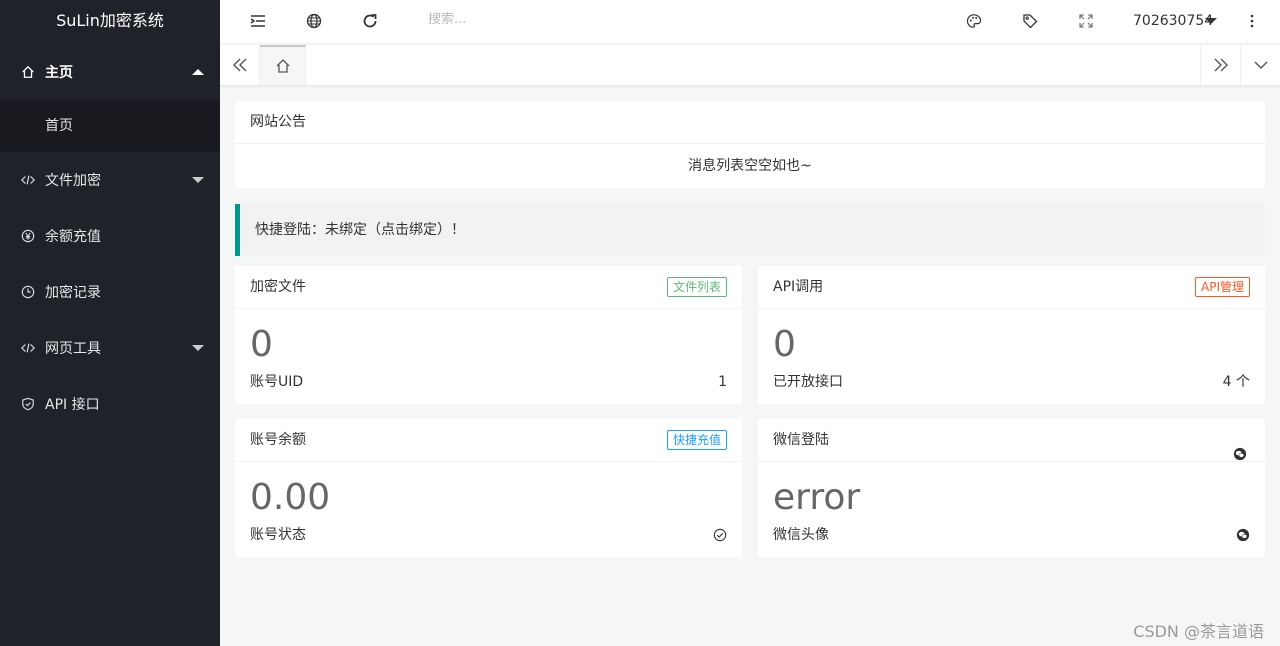  I want to click on sidebar-item-label: 主页, so click(59, 73).